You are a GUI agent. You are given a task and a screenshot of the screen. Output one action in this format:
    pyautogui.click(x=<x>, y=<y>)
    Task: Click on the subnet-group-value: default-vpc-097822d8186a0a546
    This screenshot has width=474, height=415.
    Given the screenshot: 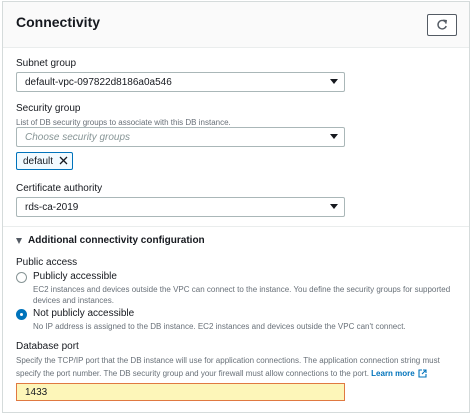 What is the action you would take?
    pyautogui.click(x=98, y=82)
    